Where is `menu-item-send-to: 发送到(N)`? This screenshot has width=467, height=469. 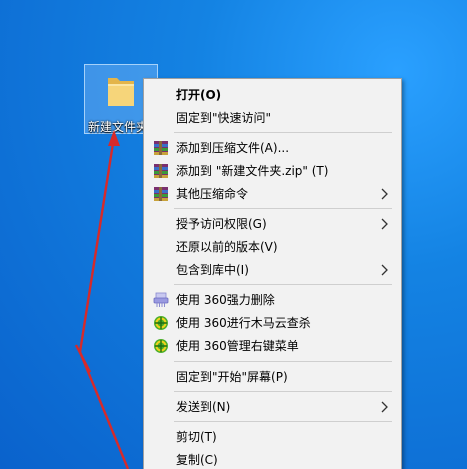
menu-item-send-to: 发送到(N) is located at coordinates (272, 407).